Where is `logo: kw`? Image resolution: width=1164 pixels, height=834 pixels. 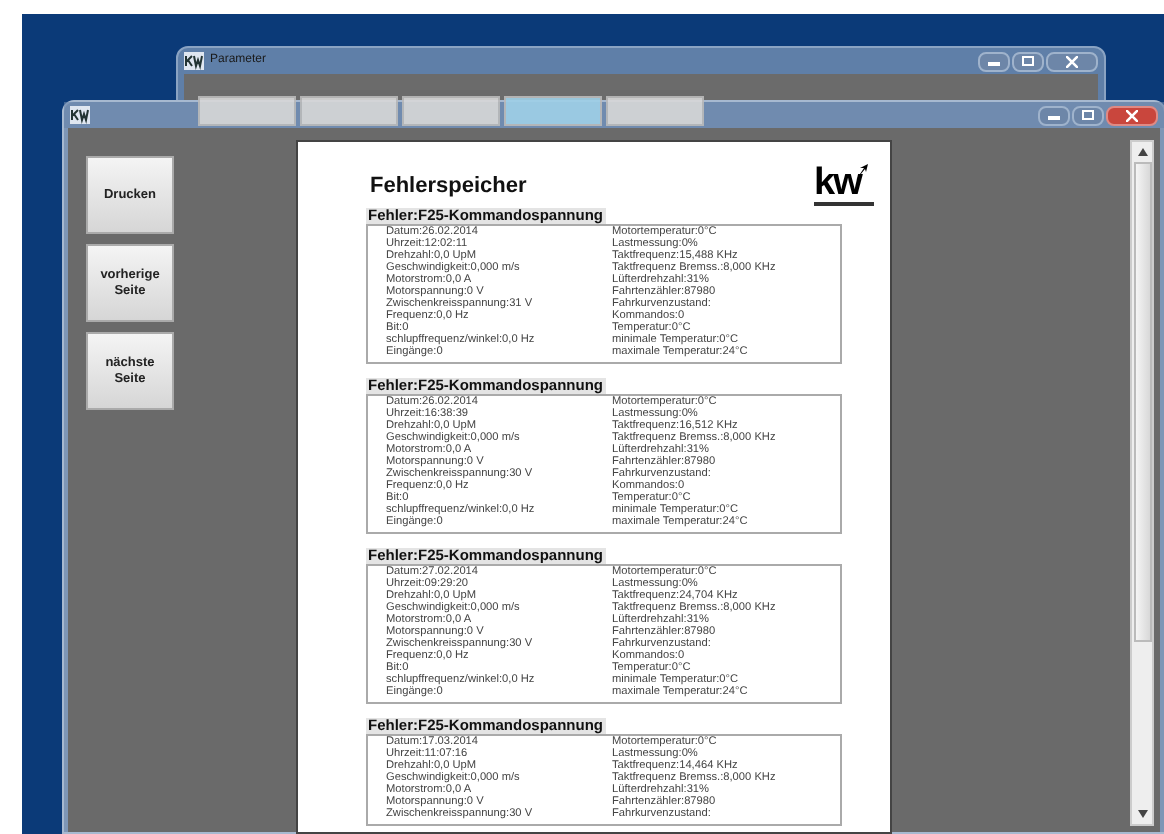
logo: kw is located at coordinates (844, 184).